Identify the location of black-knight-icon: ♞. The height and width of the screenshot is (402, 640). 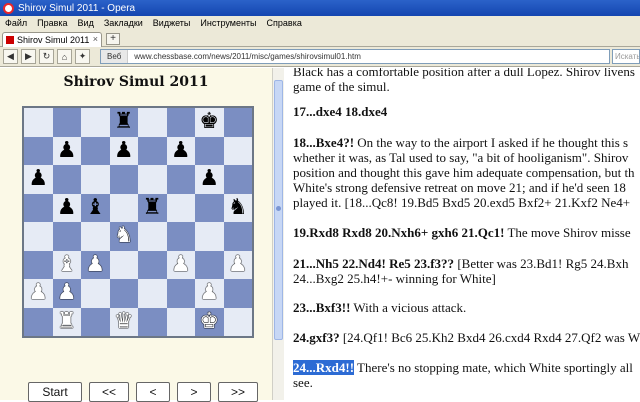
(238, 207).